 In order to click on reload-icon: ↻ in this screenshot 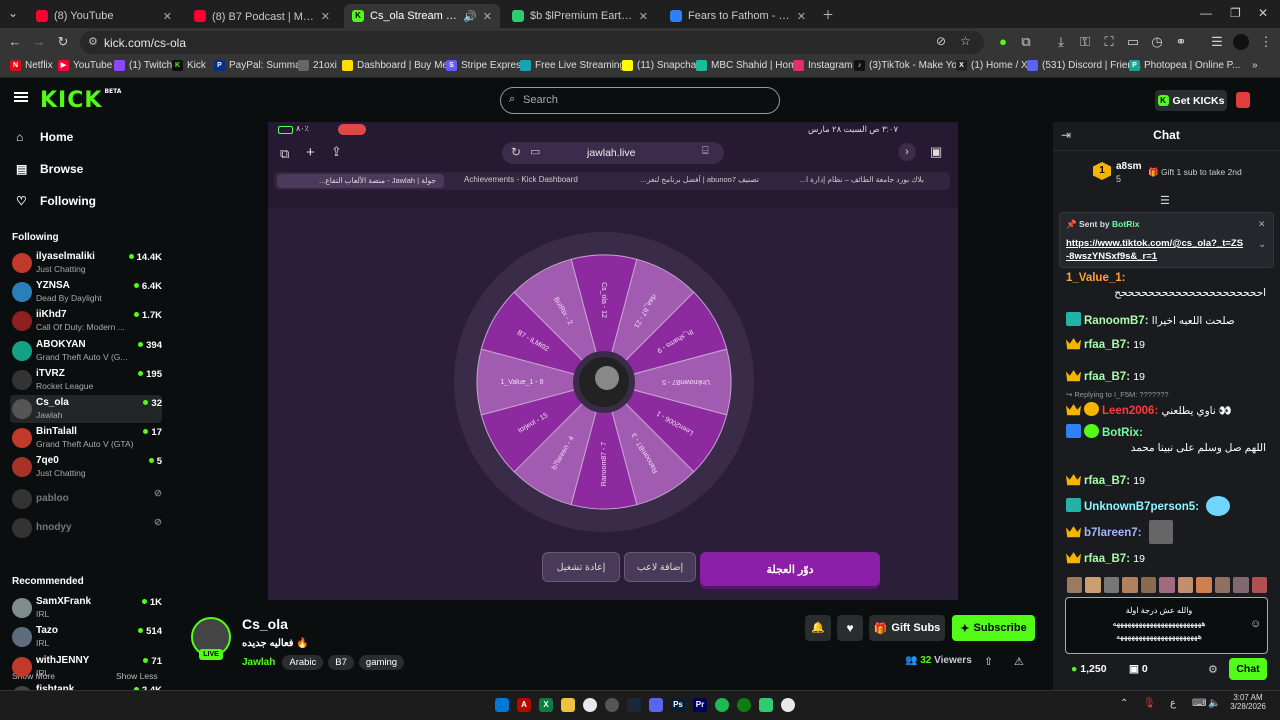, I will do `click(63, 42)`.